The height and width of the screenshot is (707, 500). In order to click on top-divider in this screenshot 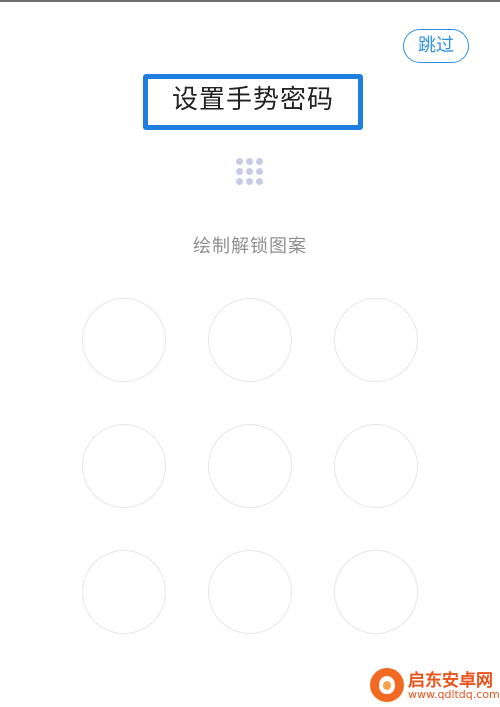, I will do `click(250, 1)`.